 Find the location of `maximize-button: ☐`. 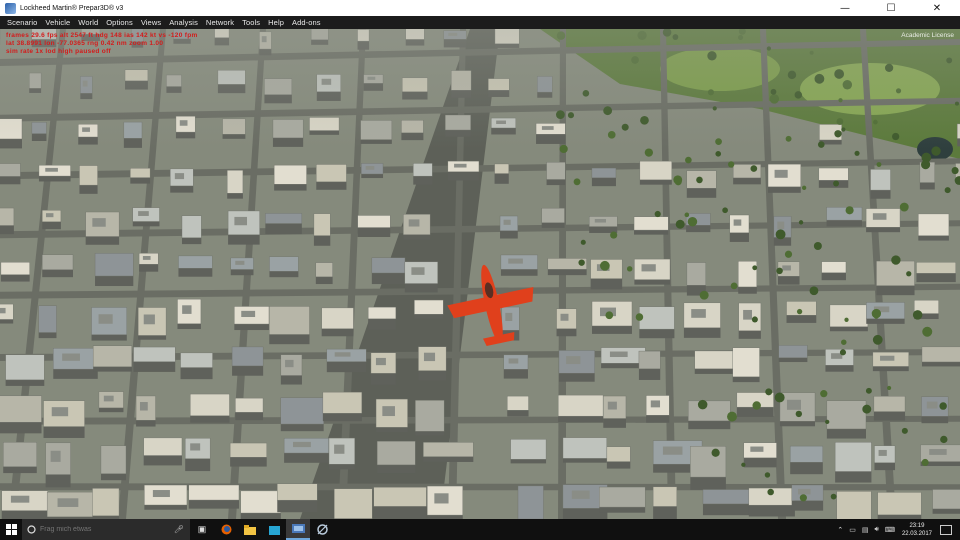

maximize-button: ☐ is located at coordinates (891, 8).